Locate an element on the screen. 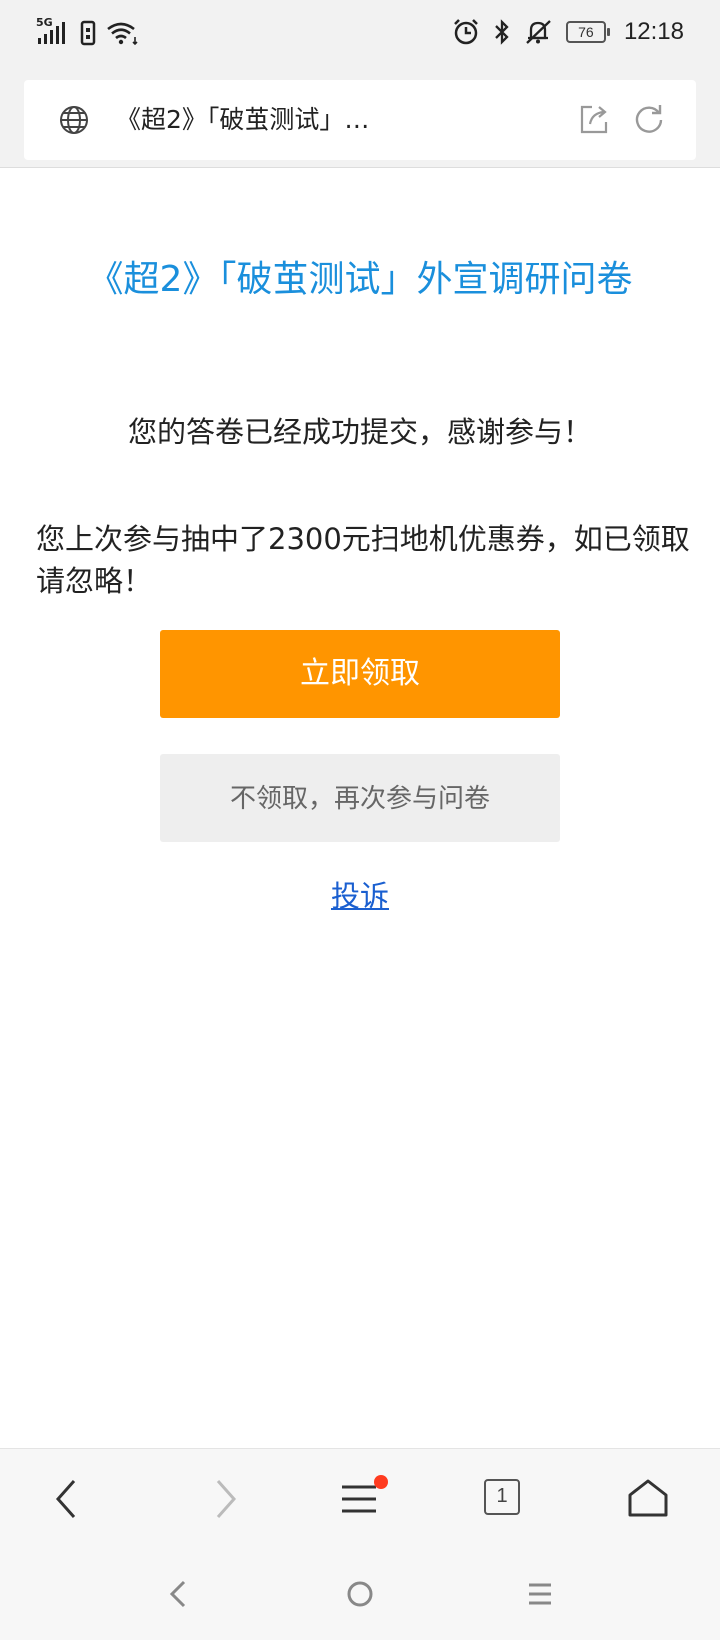  menu-button is located at coordinates (366, 1499).